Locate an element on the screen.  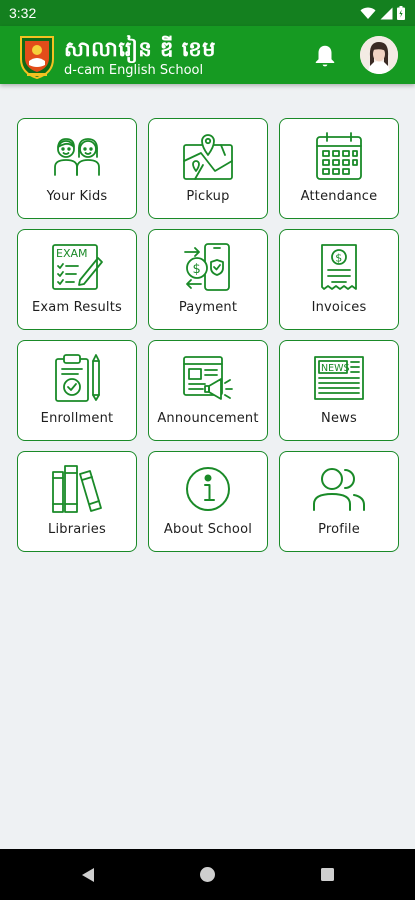
menu-tile-label: Attendance is located at coordinates (339, 196).